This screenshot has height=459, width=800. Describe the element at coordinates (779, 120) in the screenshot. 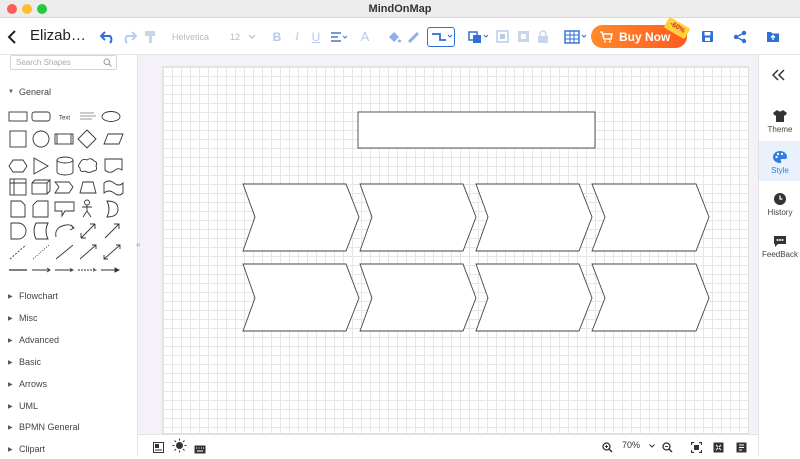

I see `panel-tab-theme: Theme` at that location.